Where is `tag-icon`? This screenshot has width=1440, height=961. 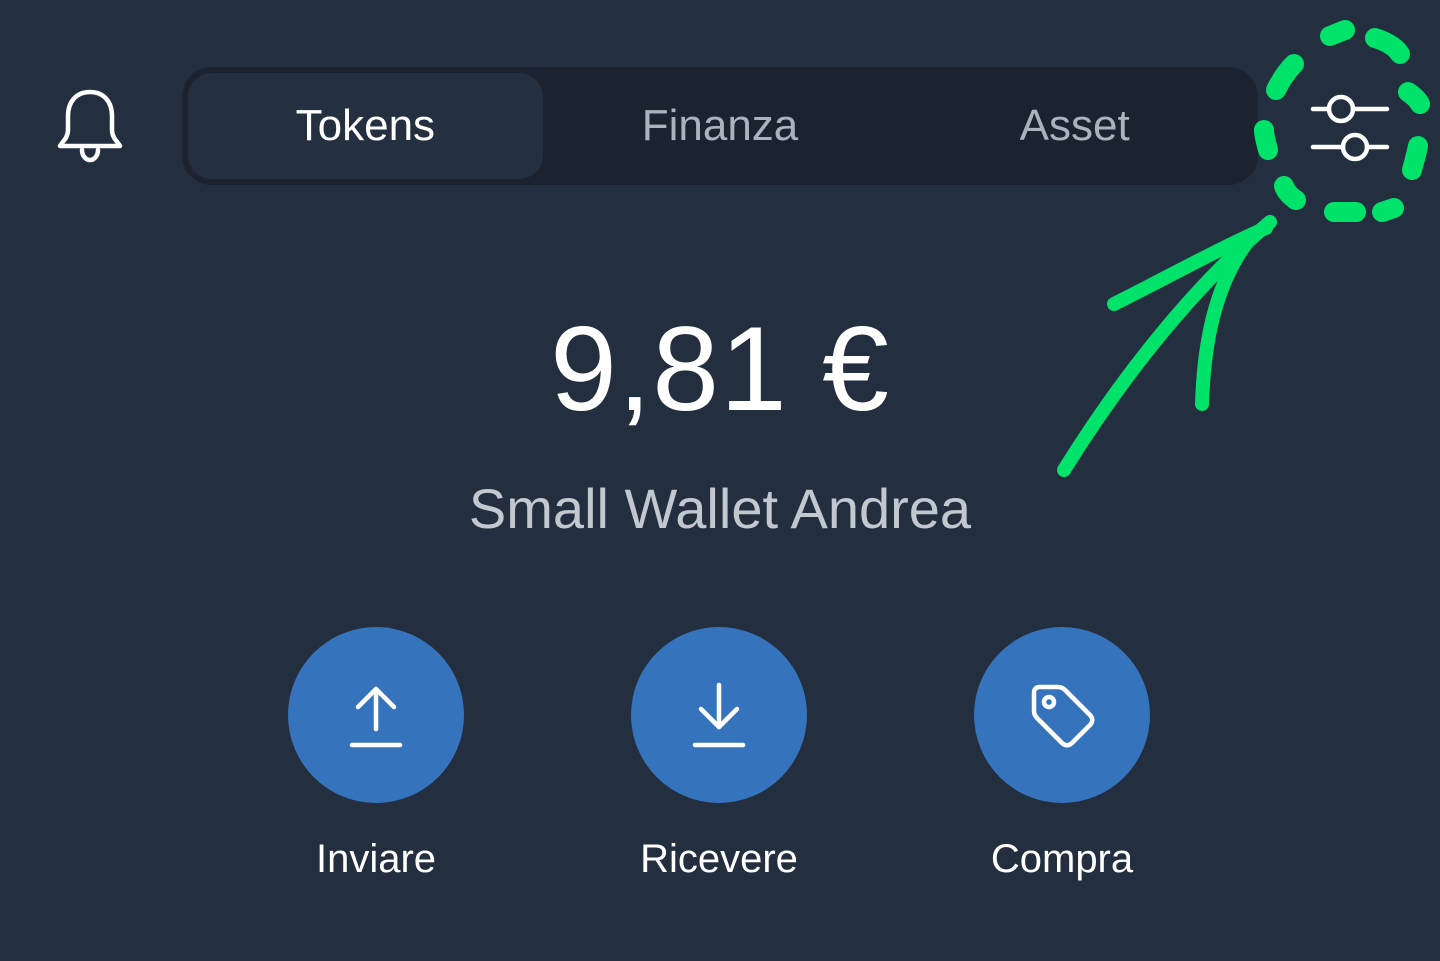 tag-icon is located at coordinates (1063, 716).